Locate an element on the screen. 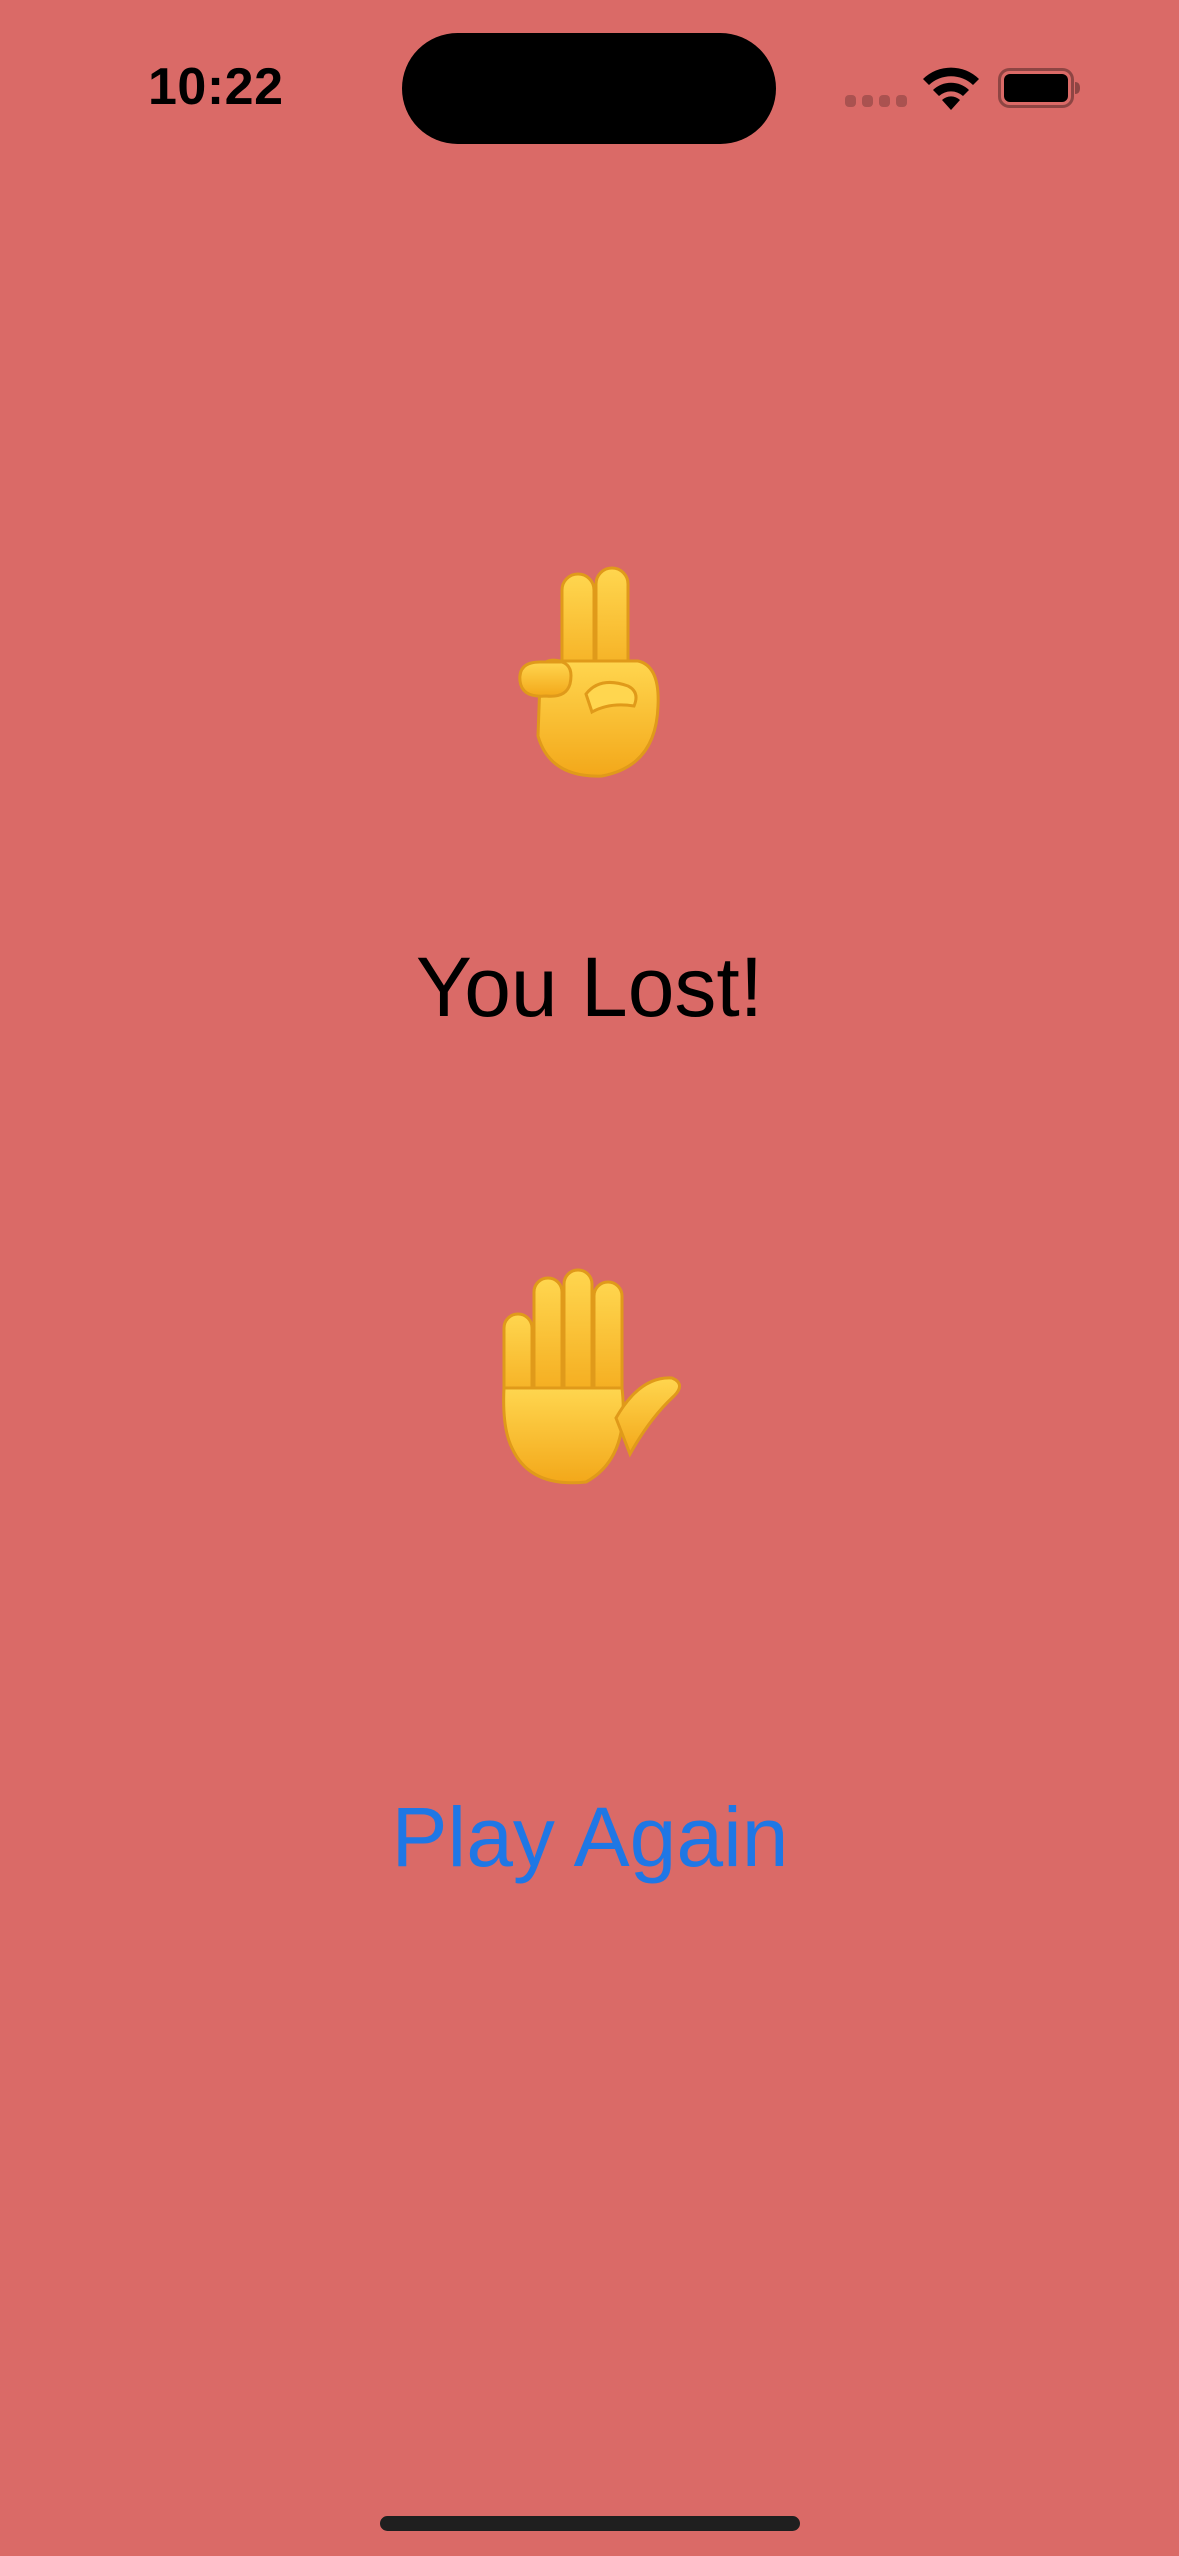  battery-icon is located at coordinates (1039, 88).